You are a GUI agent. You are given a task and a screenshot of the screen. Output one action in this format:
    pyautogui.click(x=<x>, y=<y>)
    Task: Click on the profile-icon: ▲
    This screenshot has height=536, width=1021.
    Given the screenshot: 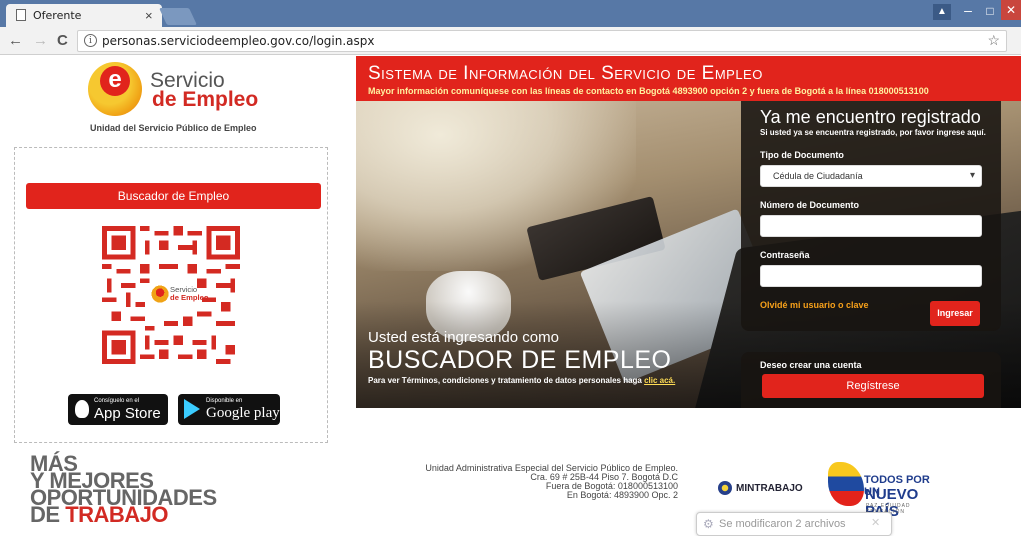 What is the action you would take?
    pyautogui.click(x=942, y=12)
    